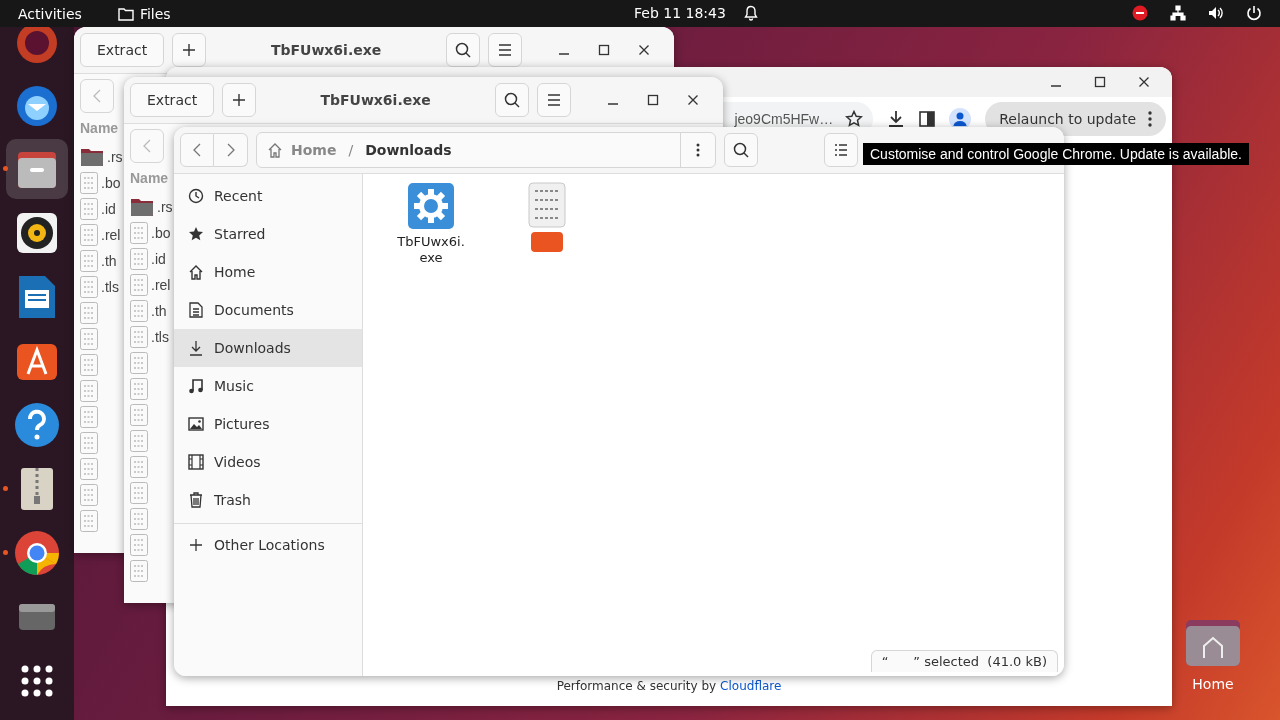 This screenshot has height=720, width=1280. Describe the element at coordinates (268, 462) in the screenshot. I see `sidebar-item: Videos` at that location.